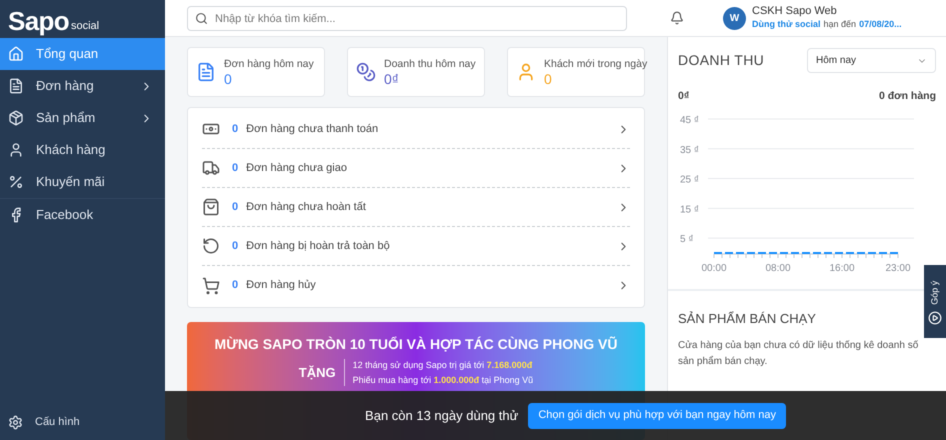 The width and height of the screenshot is (946, 440). Describe the element at coordinates (778, 268) in the screenshot. I see `axis-label: 08:00` at that location.